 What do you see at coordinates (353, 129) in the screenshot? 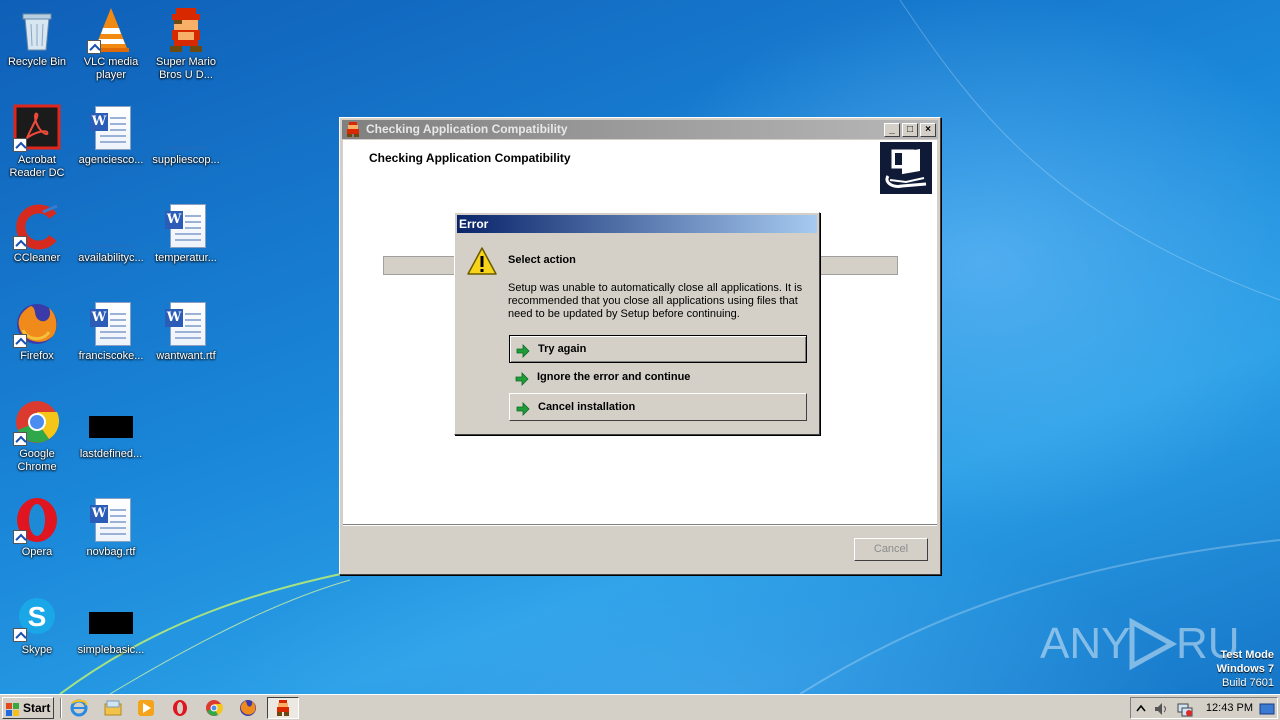
I see `mario-app-icon` at bounding box center [353, 129].